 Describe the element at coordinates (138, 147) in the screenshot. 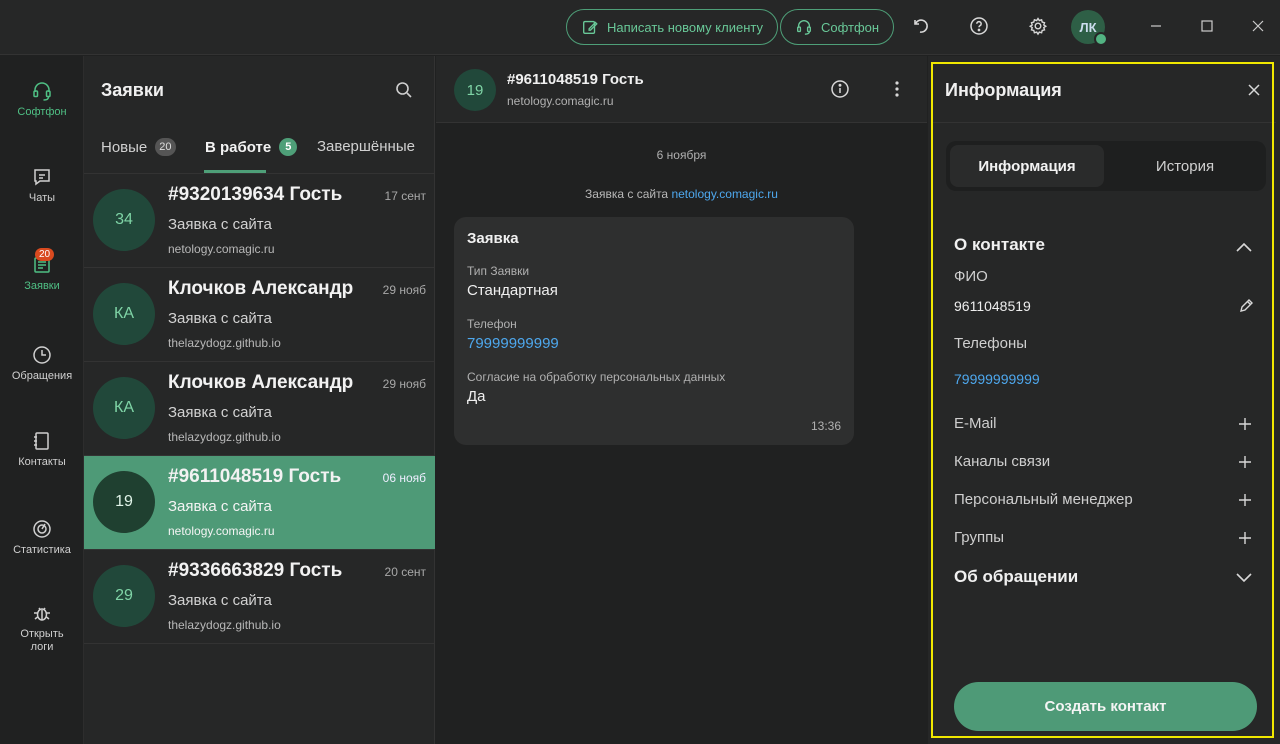

I see `tab-new: Новые 20` at that location.